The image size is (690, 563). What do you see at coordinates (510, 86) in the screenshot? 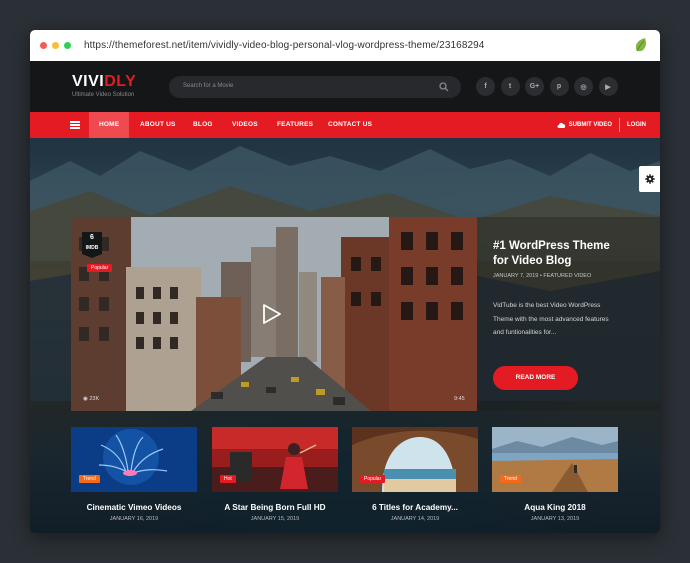
I see `twitter-icon: t` at bounding box center [510, 86].